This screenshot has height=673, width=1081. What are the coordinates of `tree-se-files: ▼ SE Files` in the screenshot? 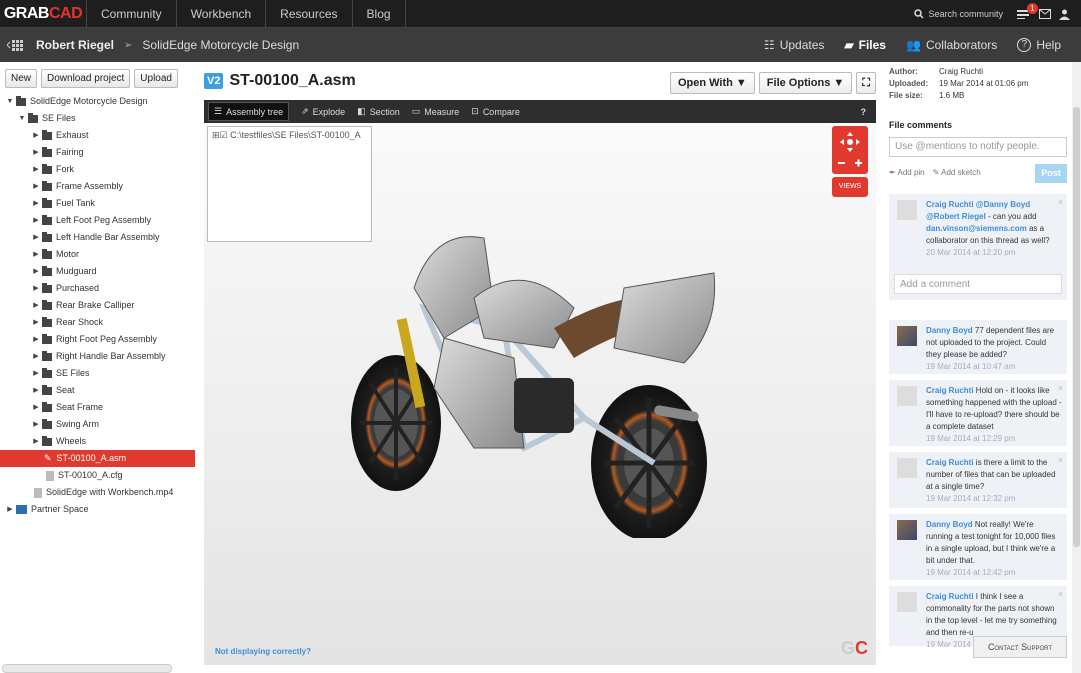 It's located at (98, 118).